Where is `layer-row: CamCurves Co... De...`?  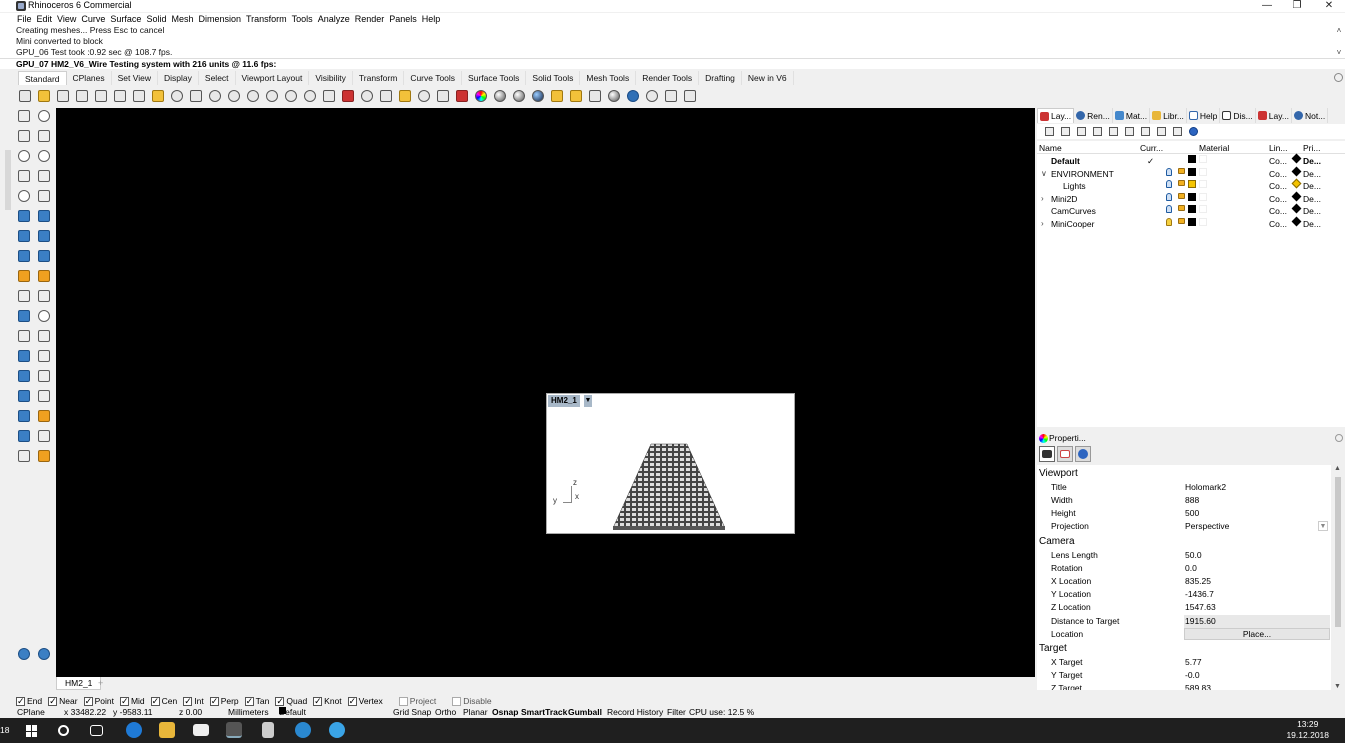 layer-row: CamCurves Co... De... is located at coordinates (1191, 210).